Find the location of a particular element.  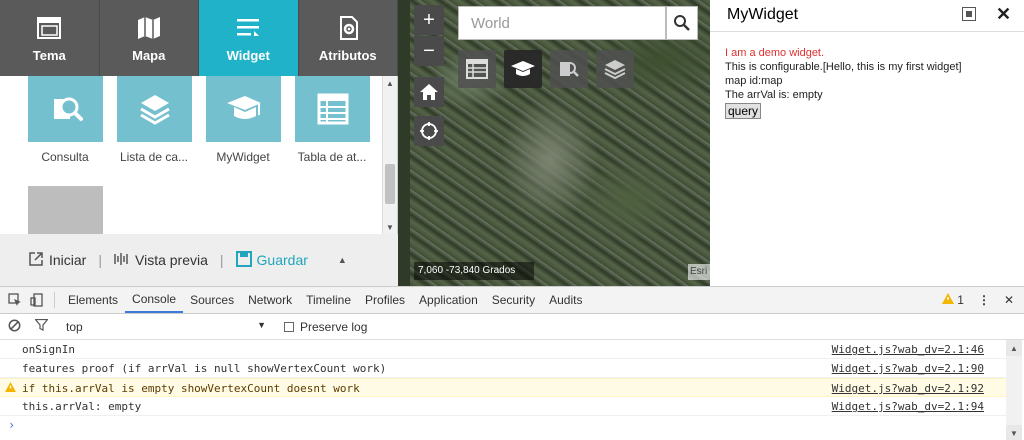

tab-tema: Tema is located at coordinates (50, 38).